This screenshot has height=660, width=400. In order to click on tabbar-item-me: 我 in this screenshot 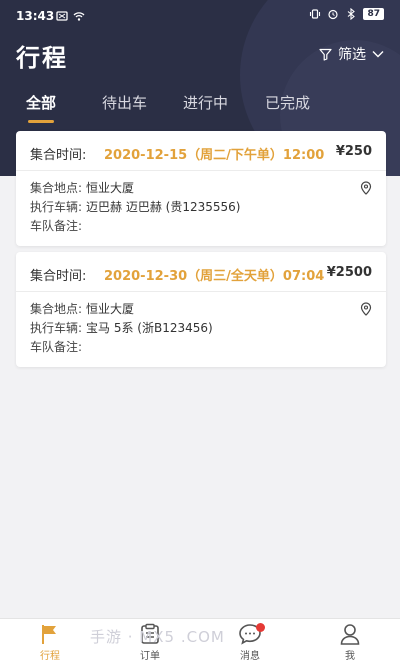, I will do `click(350, 641)`.